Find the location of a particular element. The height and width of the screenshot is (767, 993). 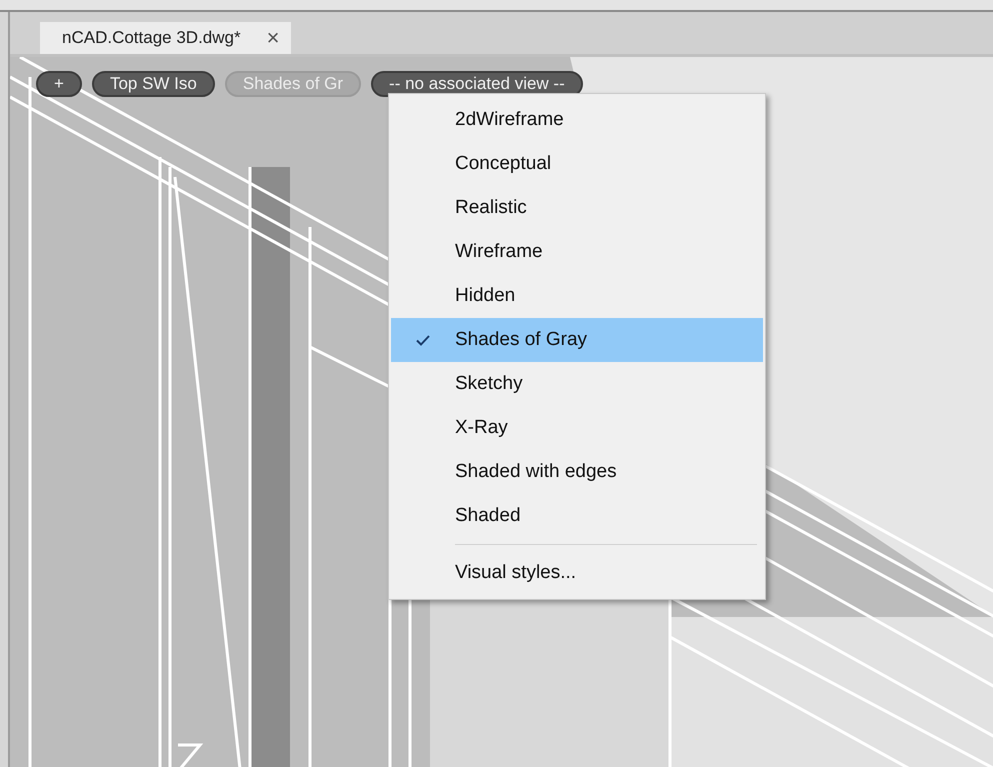

menu-item: Wireframe is located at coordinates (577, 252).